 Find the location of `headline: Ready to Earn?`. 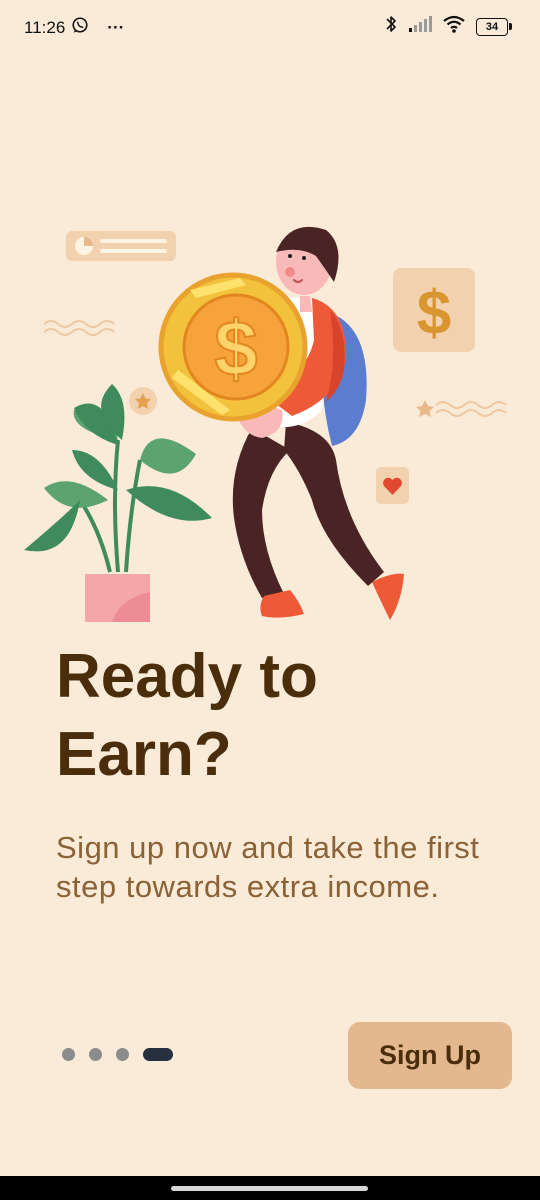

headline: Ready to Earn? is located at coordinates (187, 715).